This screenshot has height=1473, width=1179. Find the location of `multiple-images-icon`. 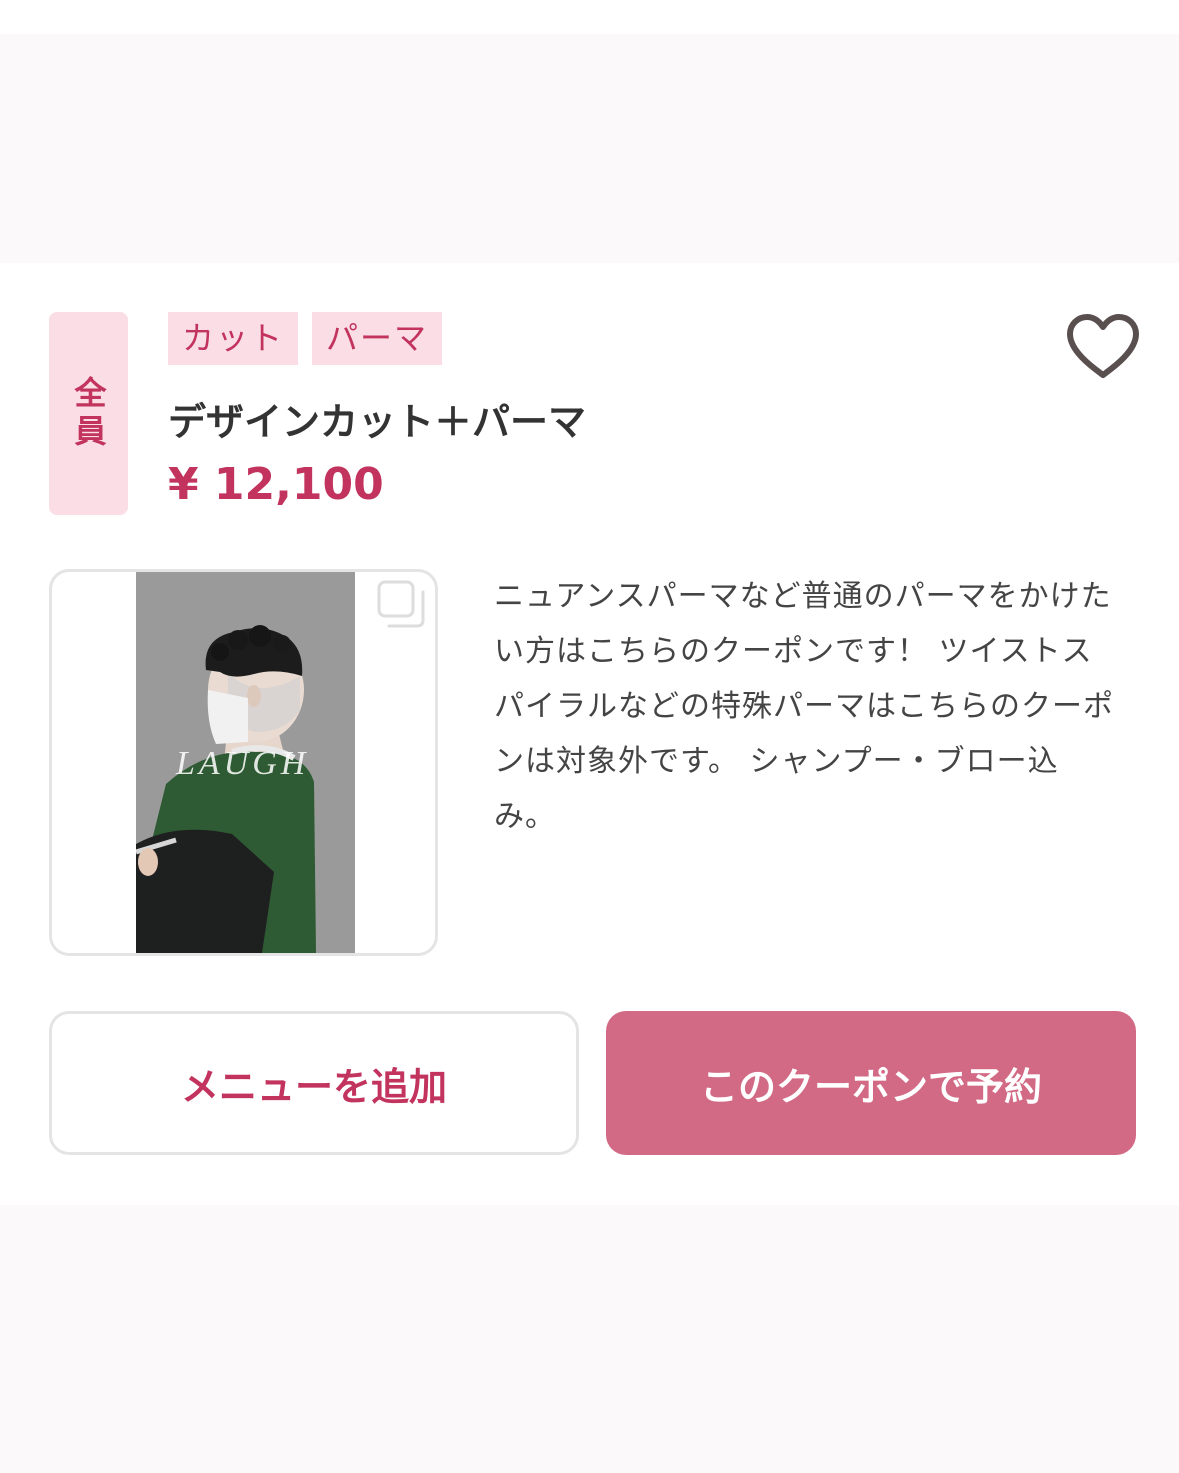

multiple-images-icon is located at coordinates (401, 604).